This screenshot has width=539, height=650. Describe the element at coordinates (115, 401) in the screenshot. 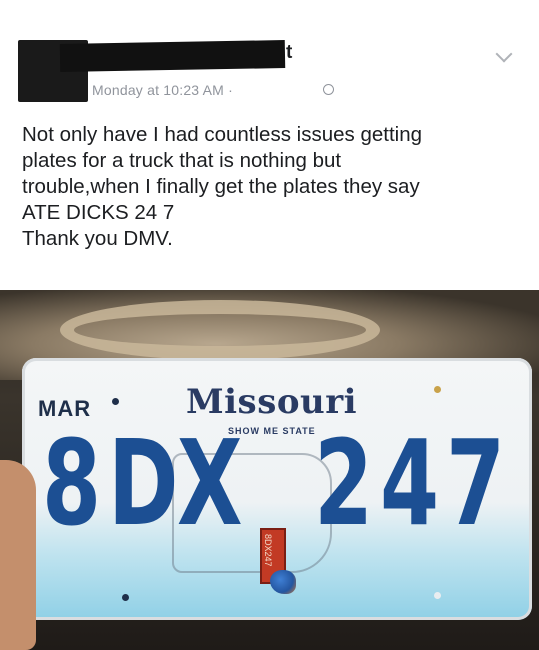

I see `plate-month-dot` at that location.